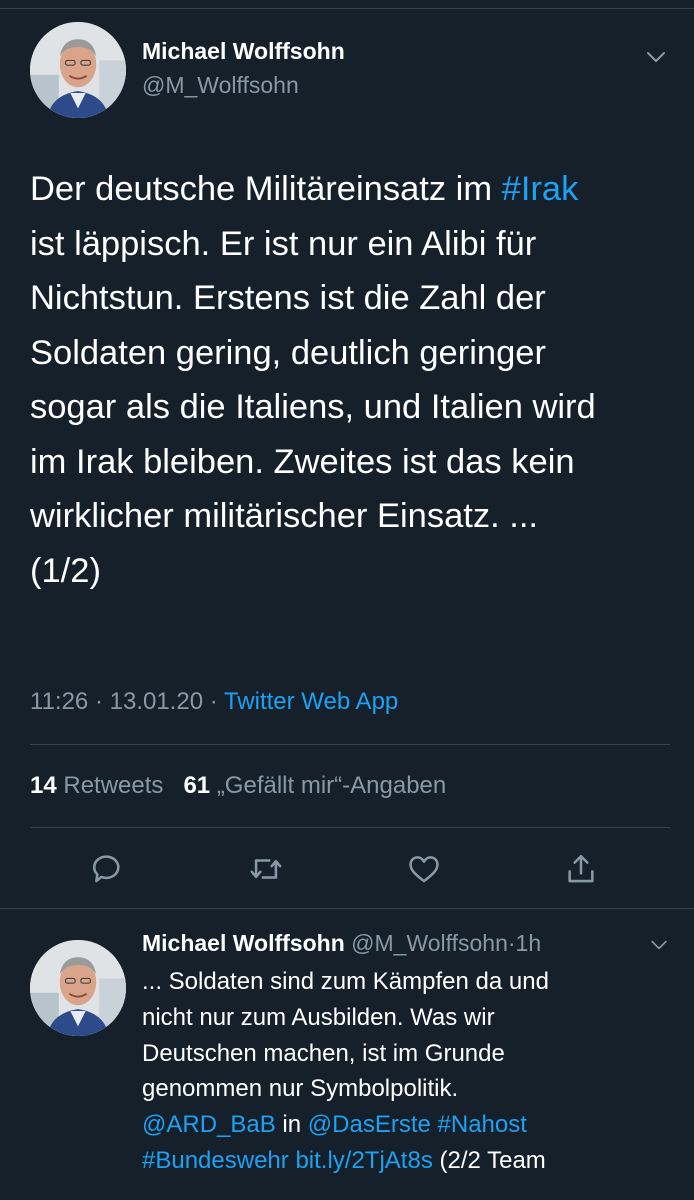 The height and width of the screenshot is (1200, 694). I want to click on reply-text-line: nicht nur zum Ausbilden. Was wir, so click(318, 1017).